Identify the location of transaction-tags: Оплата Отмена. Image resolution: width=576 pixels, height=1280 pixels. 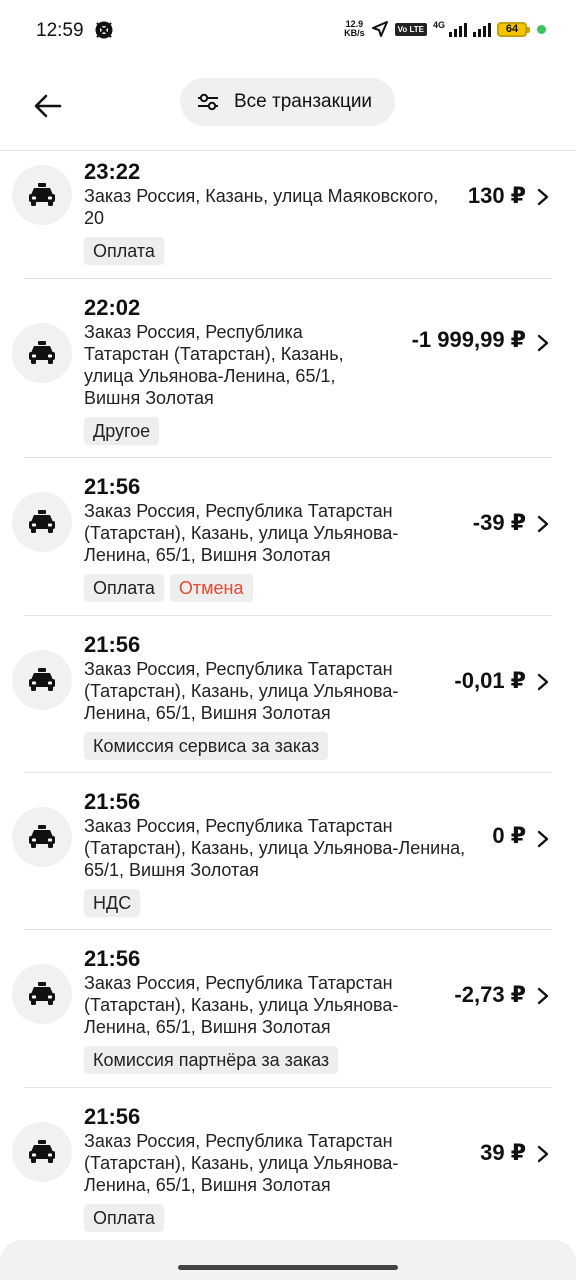
(241, 588).